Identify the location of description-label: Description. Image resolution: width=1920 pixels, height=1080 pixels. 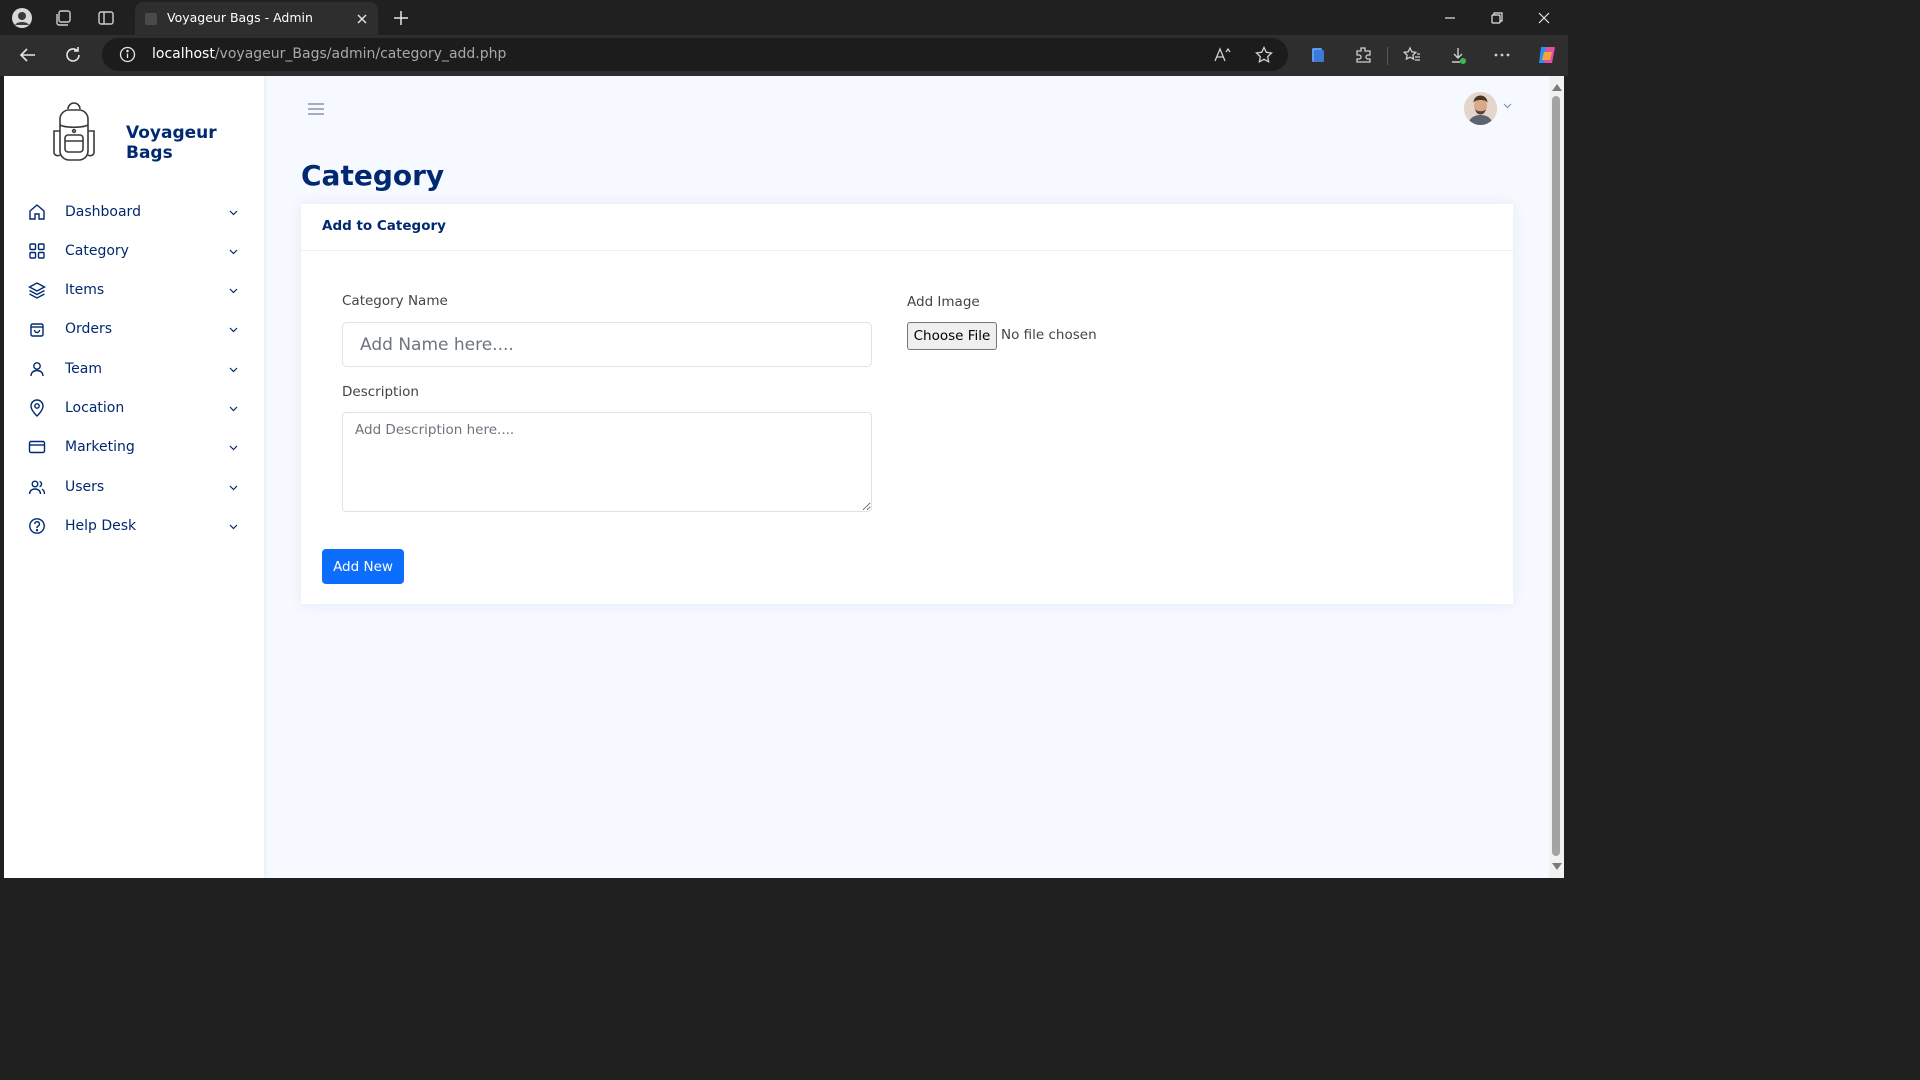
(380, 392).